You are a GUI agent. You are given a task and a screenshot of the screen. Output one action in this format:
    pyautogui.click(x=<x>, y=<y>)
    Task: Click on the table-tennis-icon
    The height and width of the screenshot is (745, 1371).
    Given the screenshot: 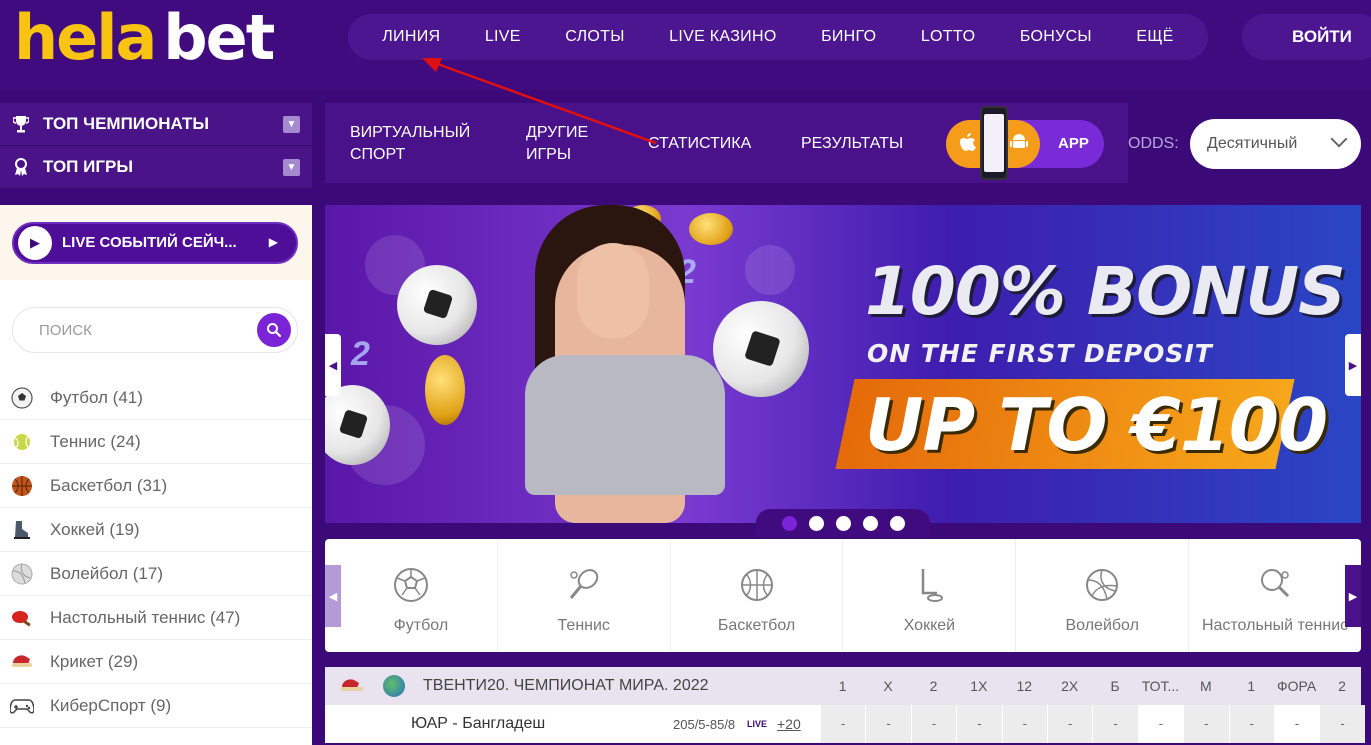 What is the action you would take?
    pyautogui.click(x=22, y=618)
    